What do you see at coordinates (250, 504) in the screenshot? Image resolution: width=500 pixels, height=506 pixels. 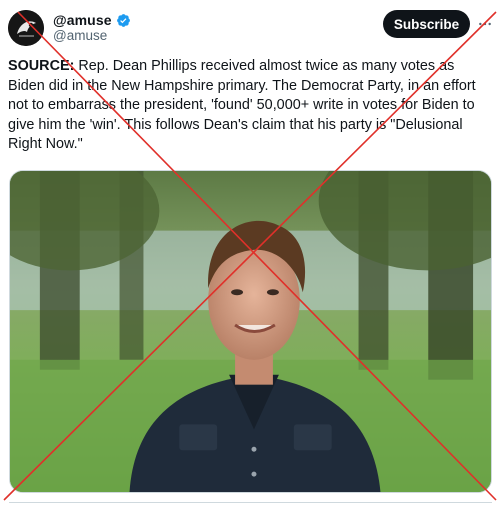 I see `next-card-edge` at bounding box center [250, 504].